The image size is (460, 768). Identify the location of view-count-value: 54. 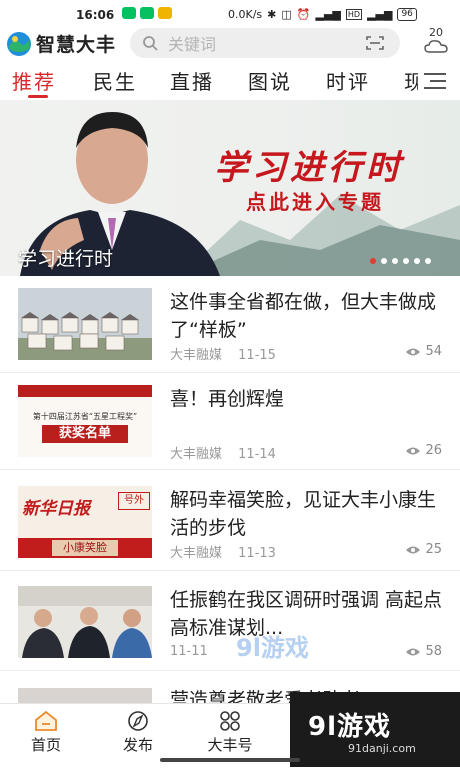
(433, 351).